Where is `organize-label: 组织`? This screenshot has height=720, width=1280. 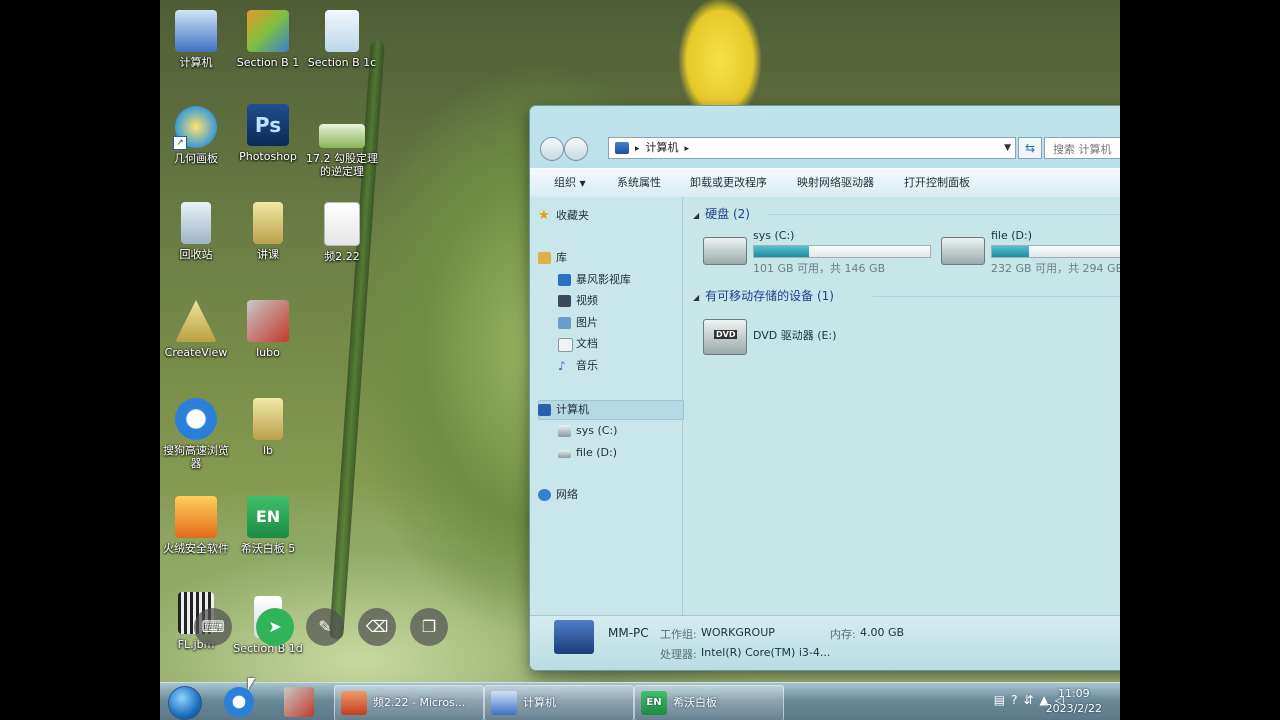 organize-label: 组织 is located at coordinates (565, 182).